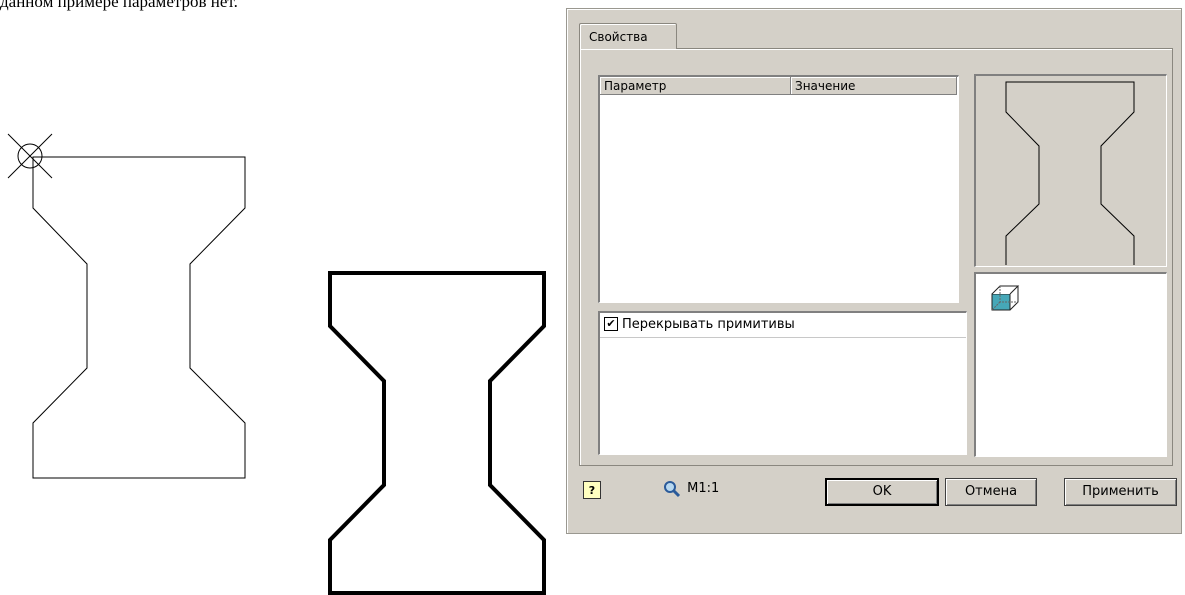 This screenshot has height=595, width=1185. Describe the element at coordinates (1070, 364) in the screenshot. I see `view-preview` at that location.